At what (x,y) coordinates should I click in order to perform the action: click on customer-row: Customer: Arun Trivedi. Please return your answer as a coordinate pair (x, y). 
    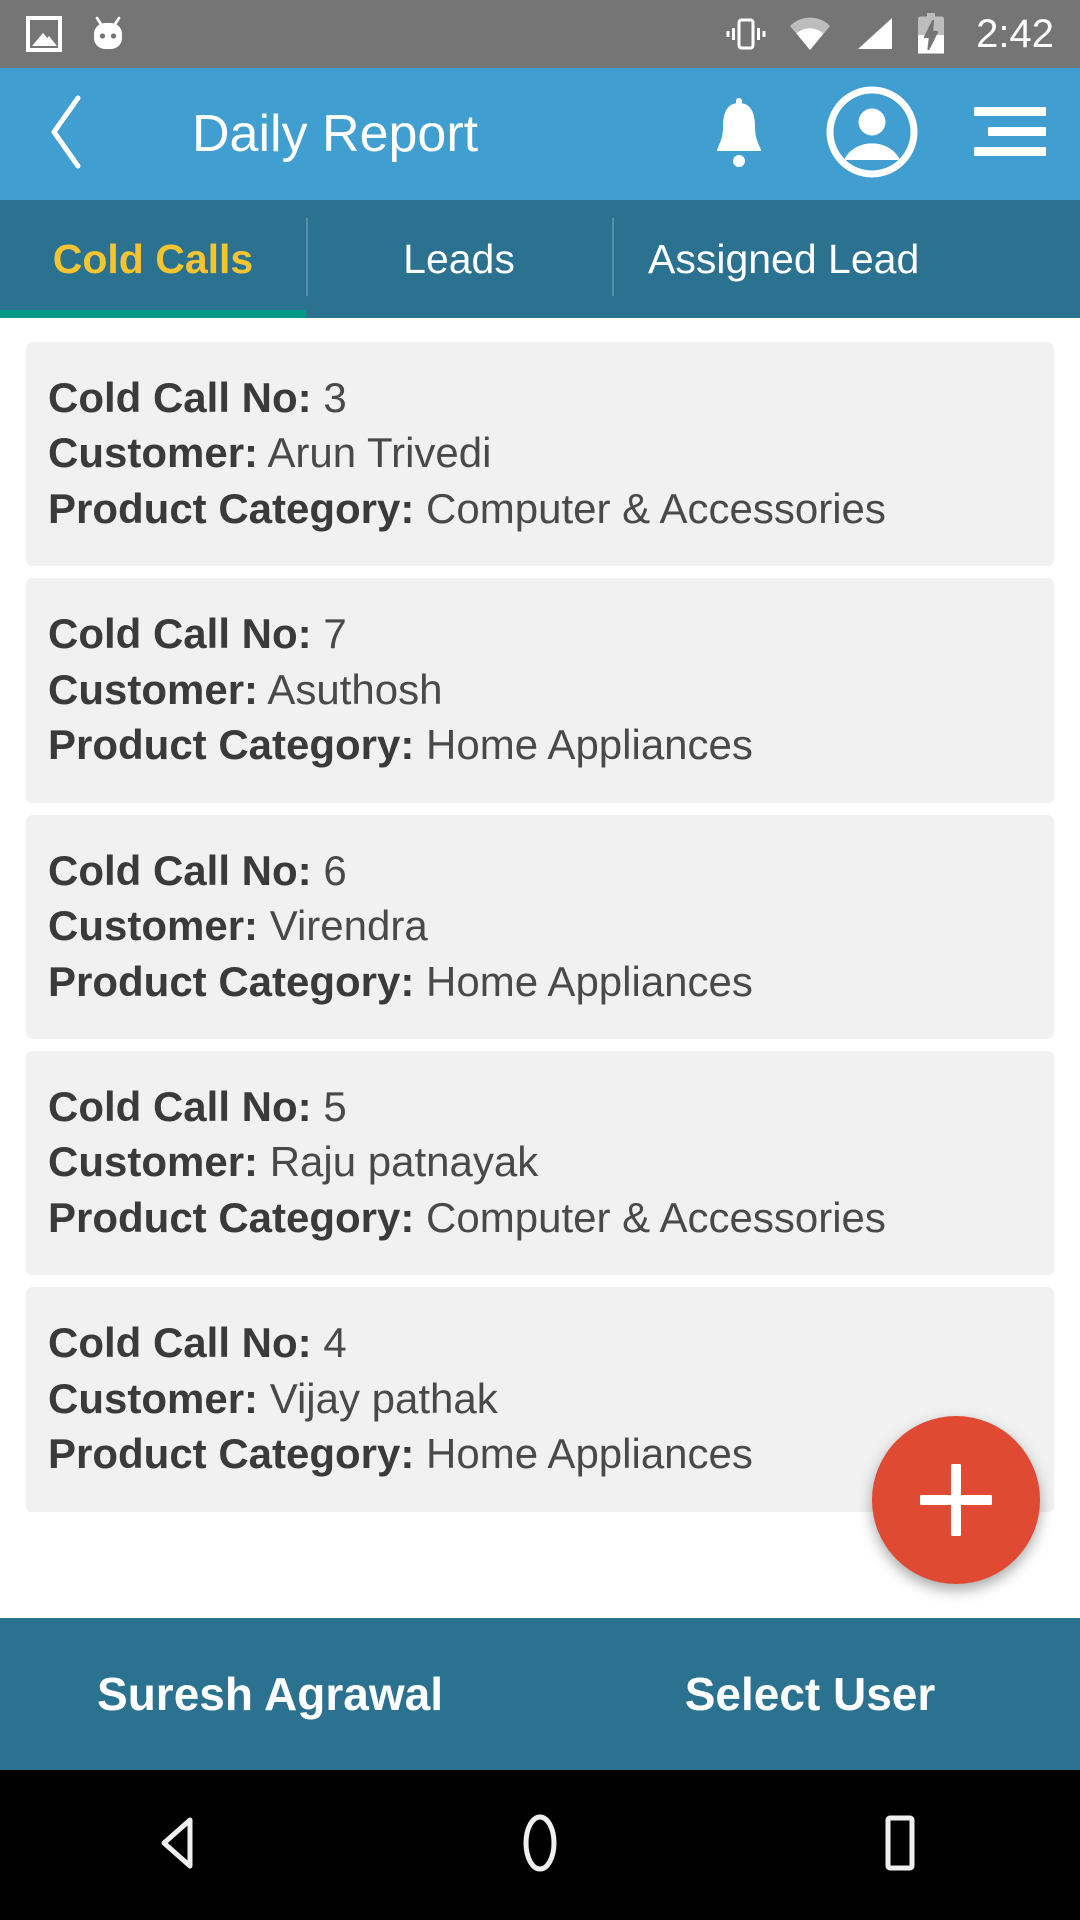
    Looking at the image, I should click on (540, 452).